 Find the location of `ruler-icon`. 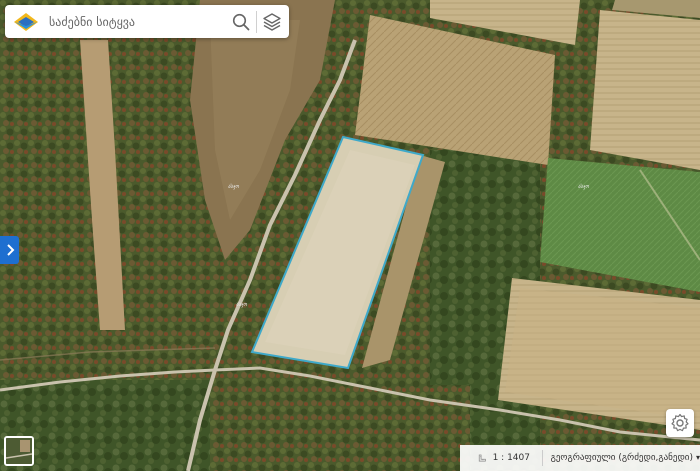

ruler-icon is located at coordinates (482, 458).